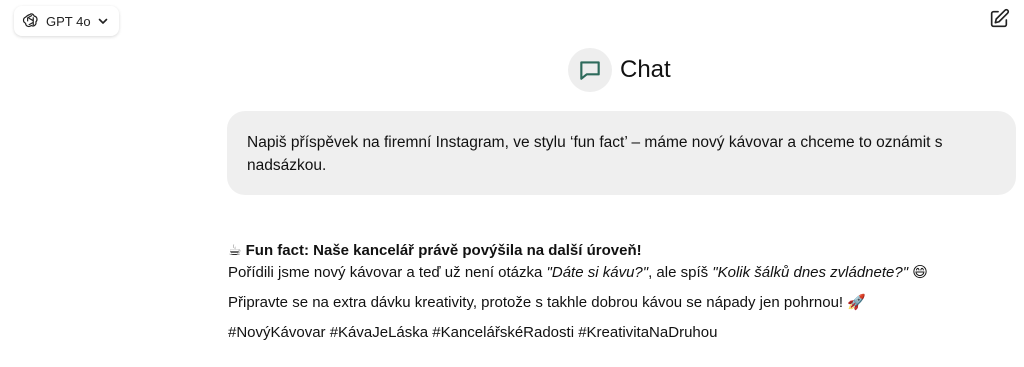 The width and height of the screenshot is (1024, 367). Describe the element at coordinates (920, 272) in the screenshot. I see `grin-emoji-icon: 😄` at that location.